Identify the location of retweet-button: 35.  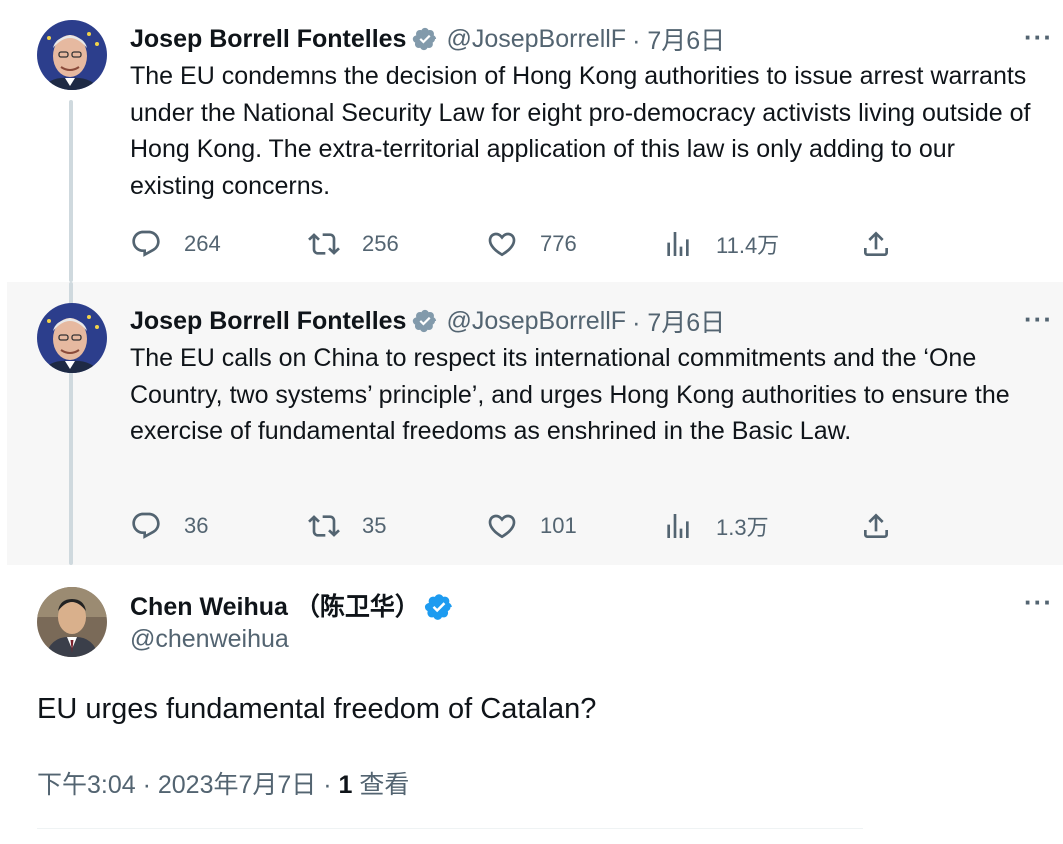
(347, 526).